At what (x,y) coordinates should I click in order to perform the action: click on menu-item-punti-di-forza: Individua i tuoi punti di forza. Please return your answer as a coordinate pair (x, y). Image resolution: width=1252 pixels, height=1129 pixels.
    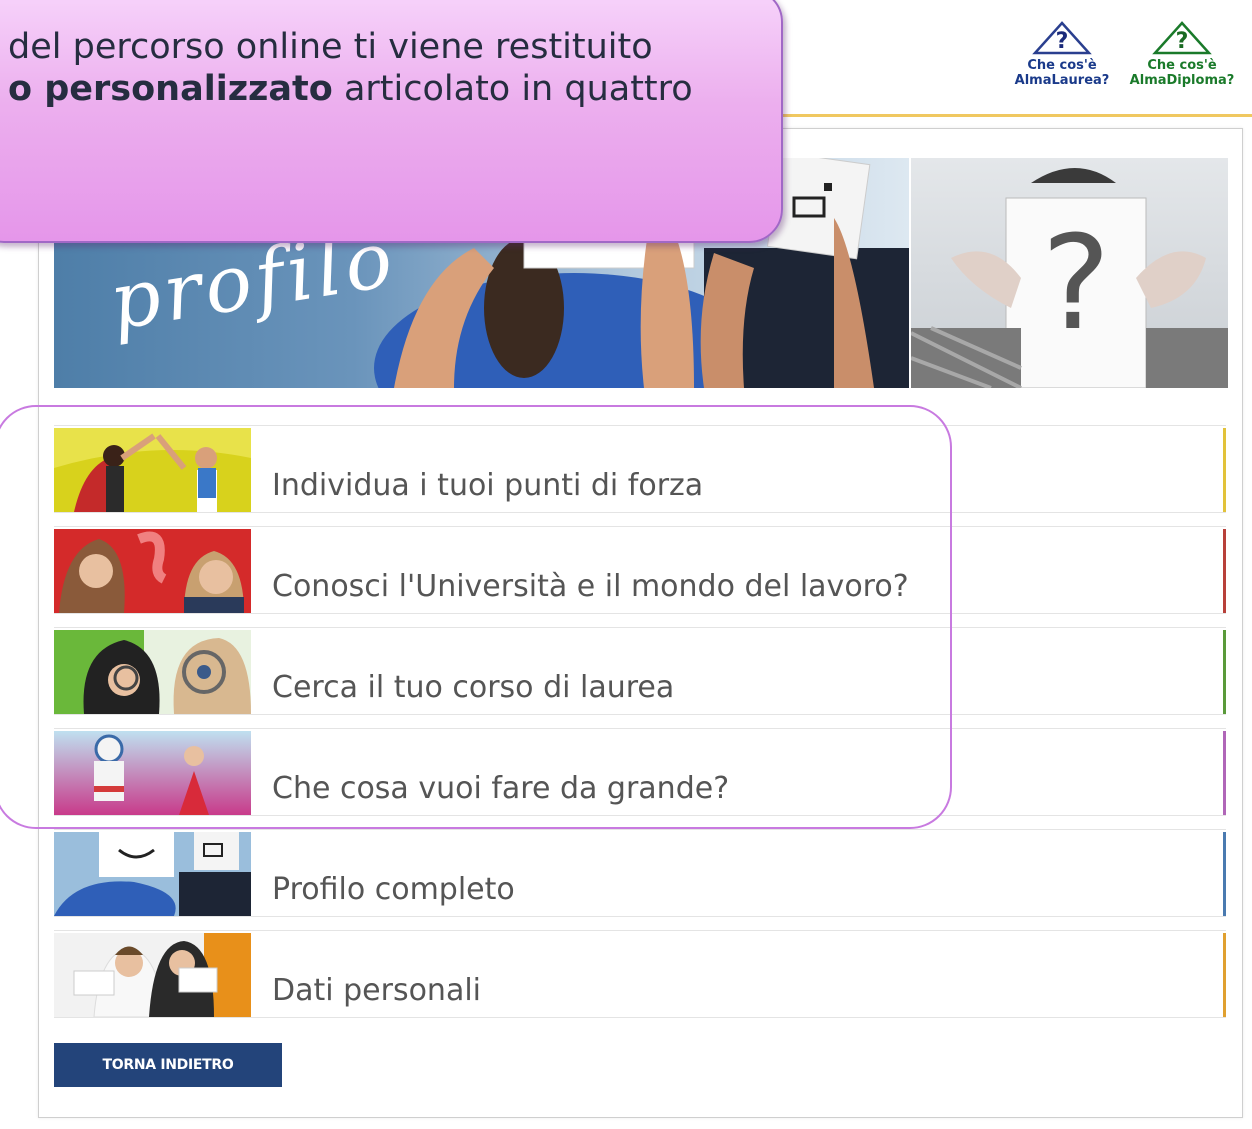
    Looking at the image, I should click on (640, 469).